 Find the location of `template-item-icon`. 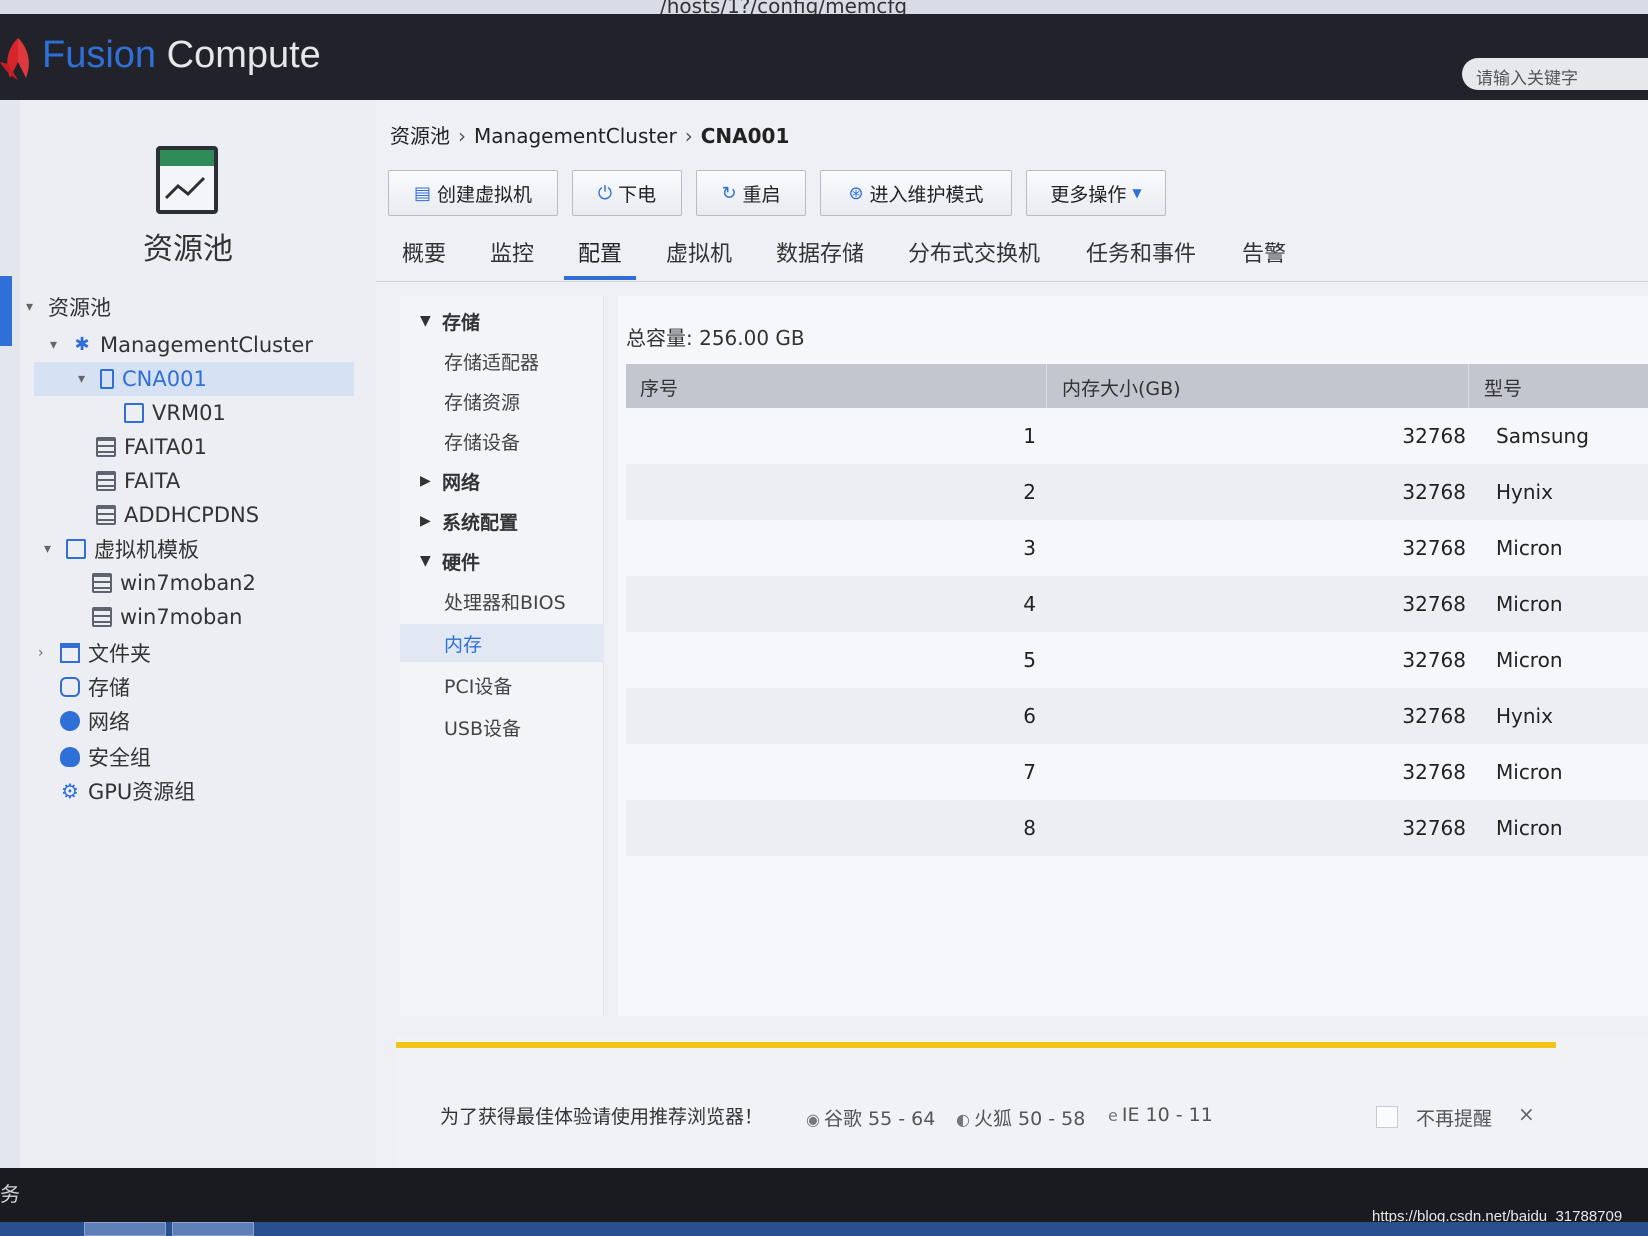

template-item-icon is located at coordinates (102, 617).